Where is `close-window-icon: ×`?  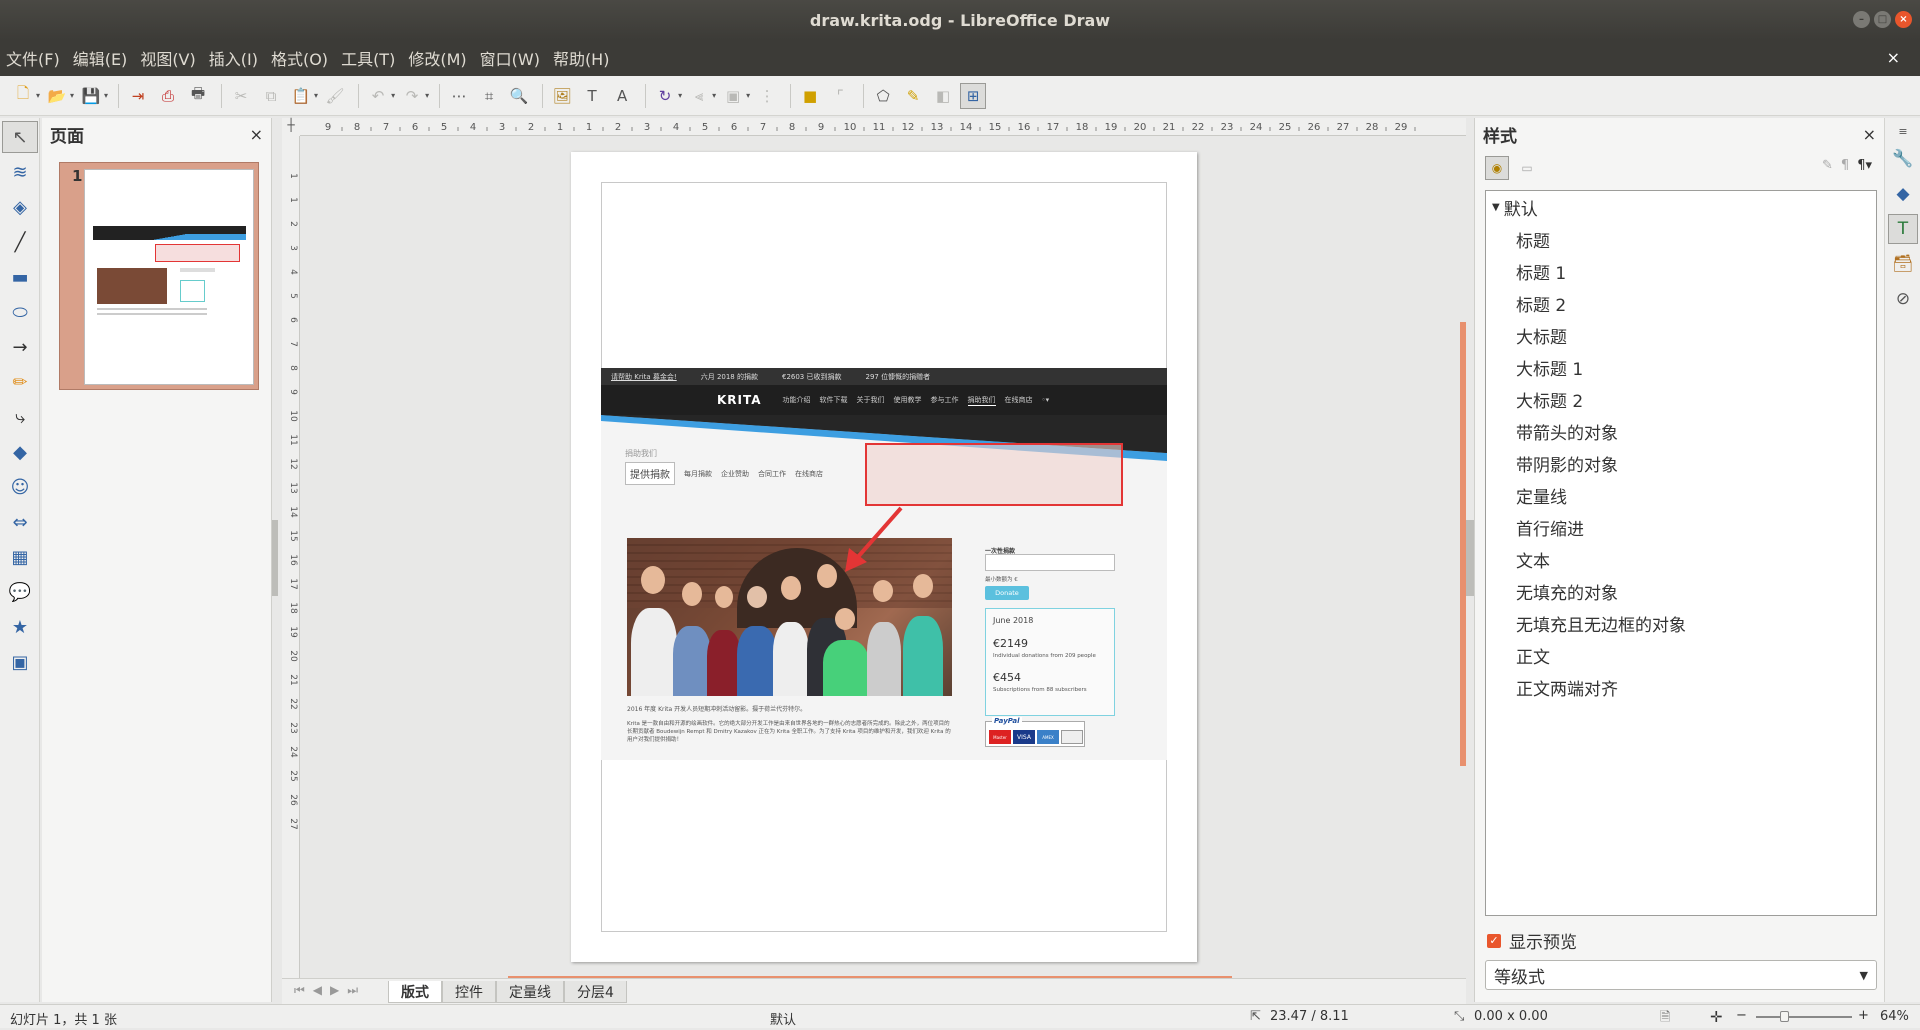
close-window-icon: × is located at coordinates (1903, 19).